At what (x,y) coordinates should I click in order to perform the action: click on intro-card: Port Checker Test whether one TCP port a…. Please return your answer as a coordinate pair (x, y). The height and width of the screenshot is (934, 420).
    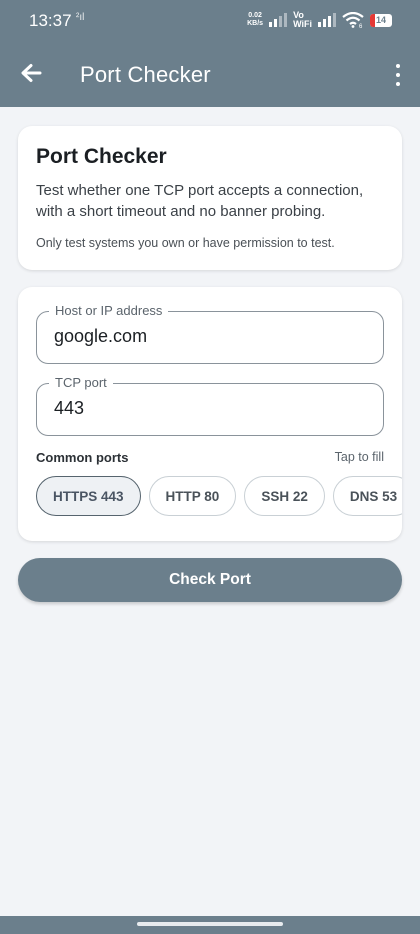
    Looking at the image, I should click on (210, 198).